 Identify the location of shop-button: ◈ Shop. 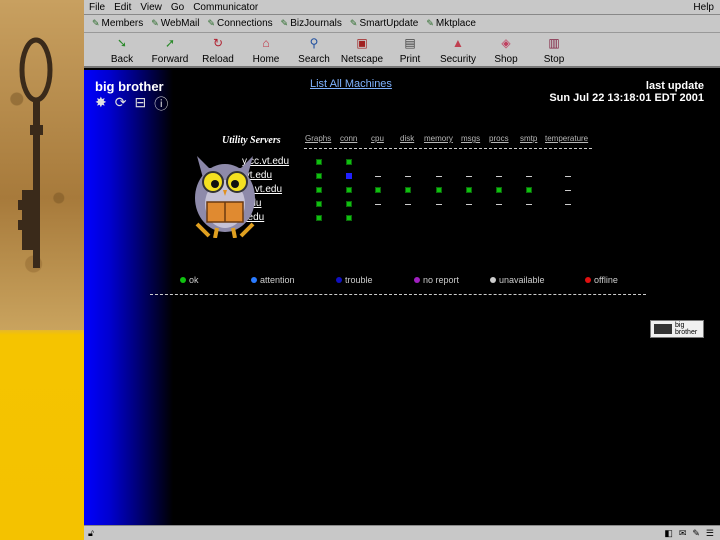
(506, 50).